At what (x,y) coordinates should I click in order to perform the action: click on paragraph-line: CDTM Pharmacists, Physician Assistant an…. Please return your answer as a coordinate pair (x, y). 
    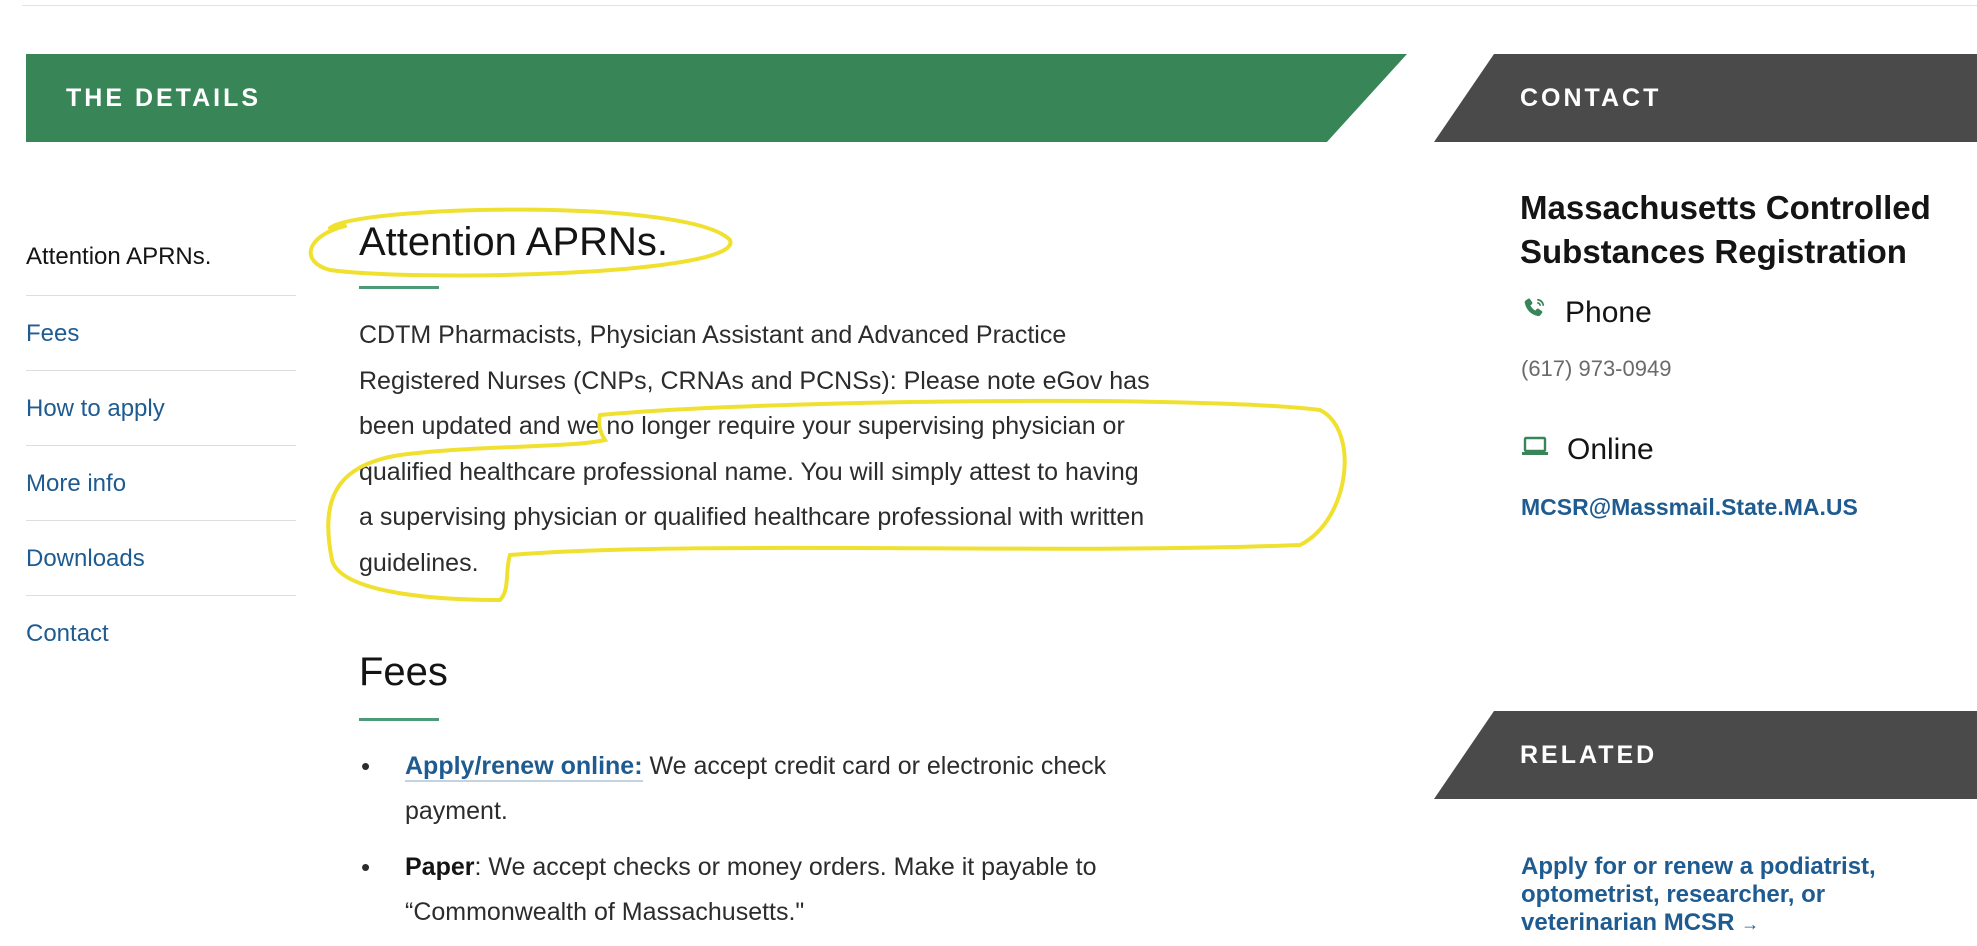
    Looking at the image, I should click on (713, 335).